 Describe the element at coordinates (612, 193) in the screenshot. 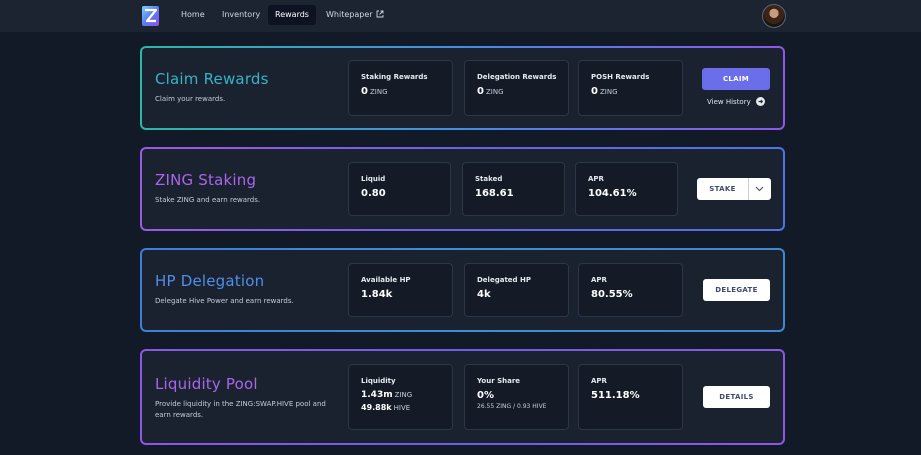

I see `stat-value: 104.61%` at that location.